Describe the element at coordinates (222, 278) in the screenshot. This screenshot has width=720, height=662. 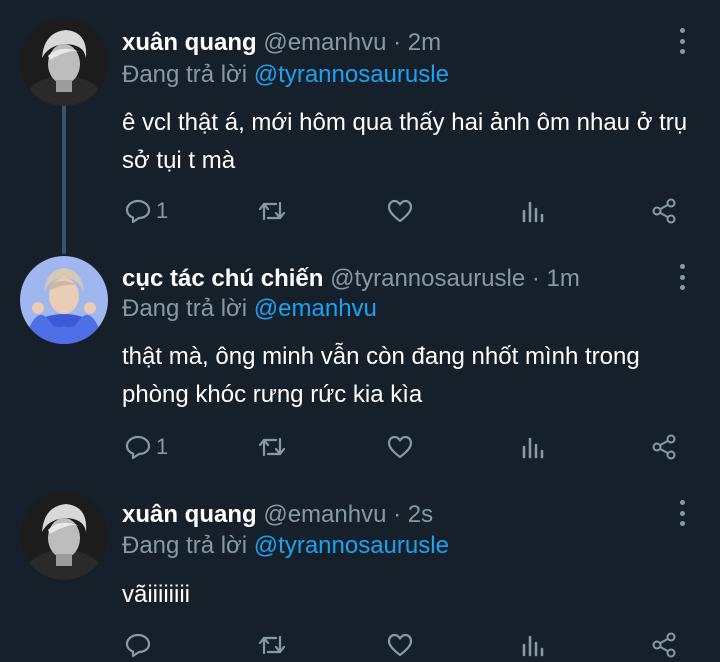
I see `display-name: cục tác chú chiến` at that location.